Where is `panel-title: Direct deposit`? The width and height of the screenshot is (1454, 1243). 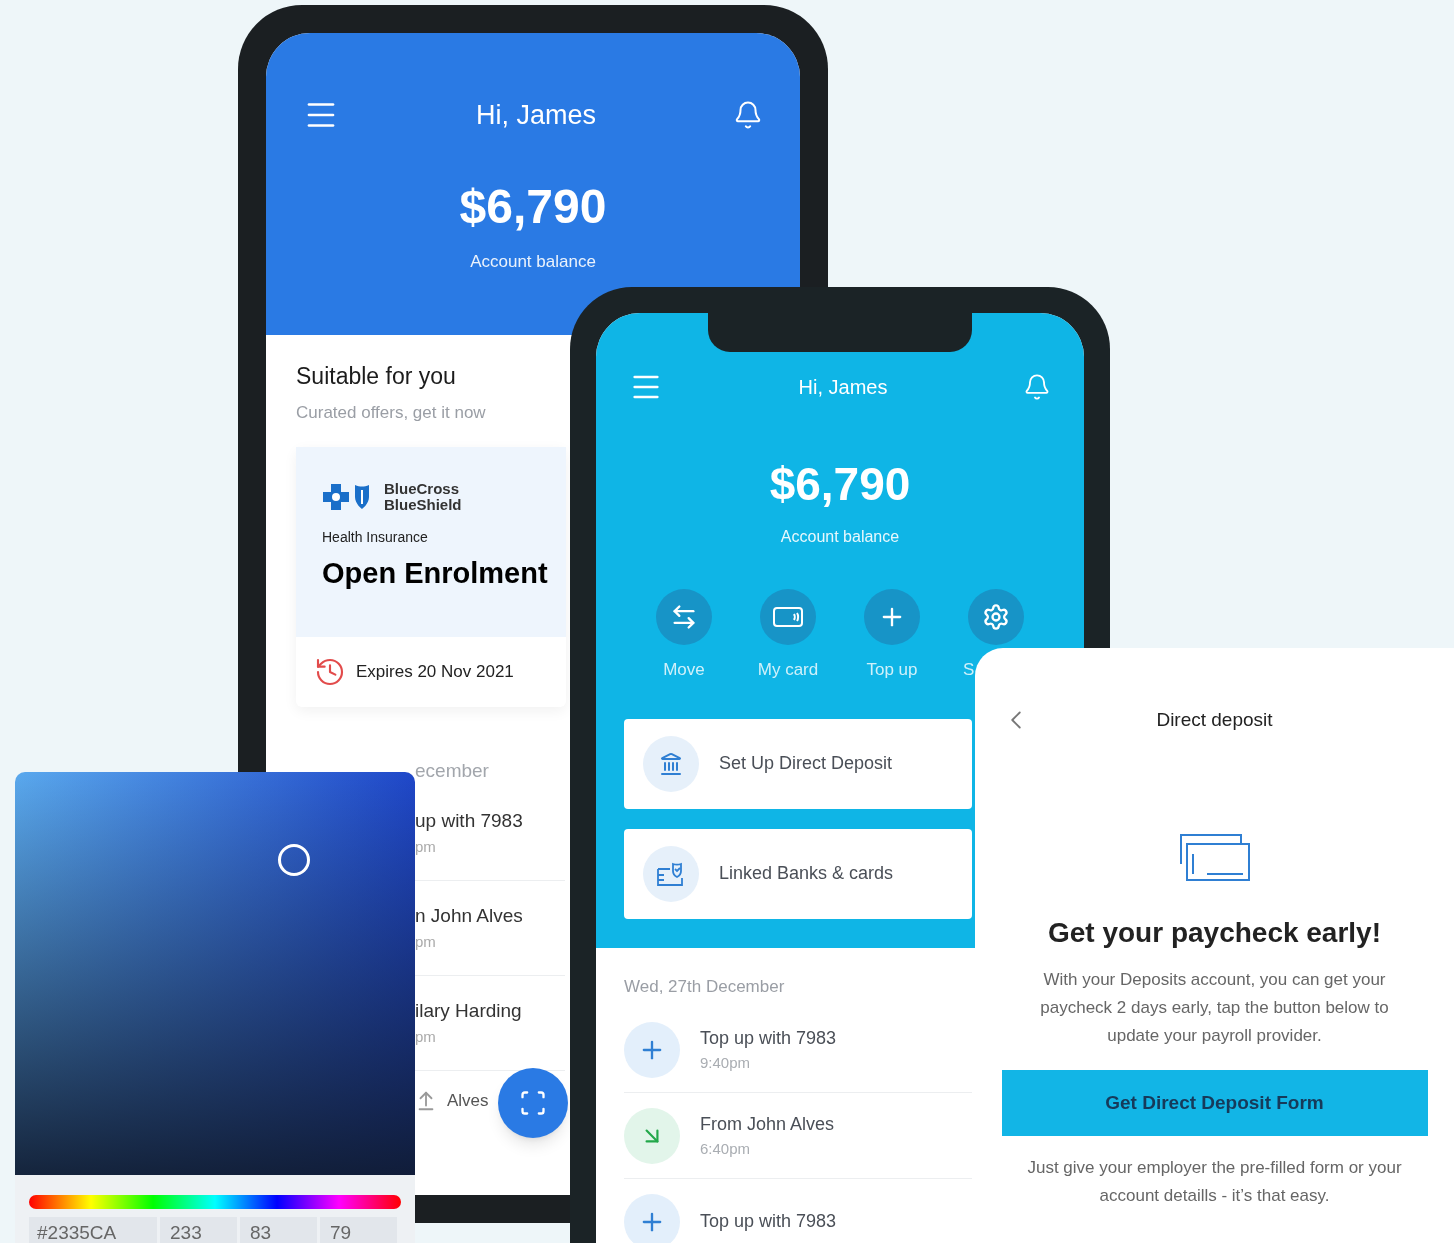 panel-title: Direct deposit is located at coordinates (1214, 719).